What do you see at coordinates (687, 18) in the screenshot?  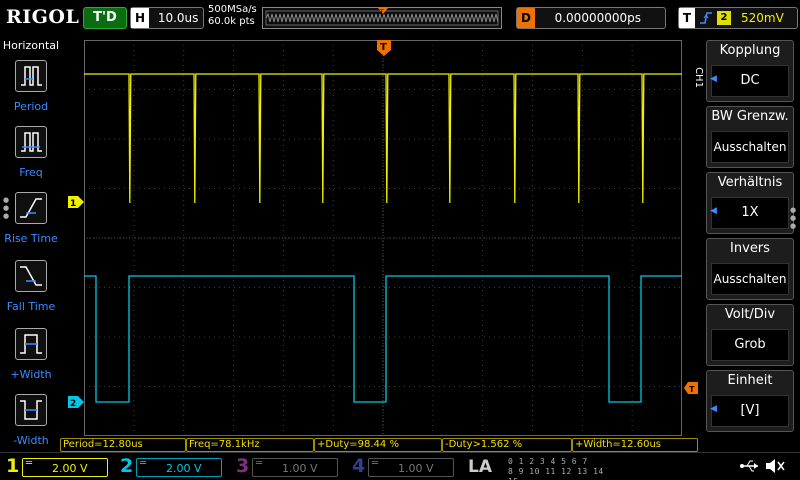 I see `trigger-label: T` at bounding box center [687, 18].